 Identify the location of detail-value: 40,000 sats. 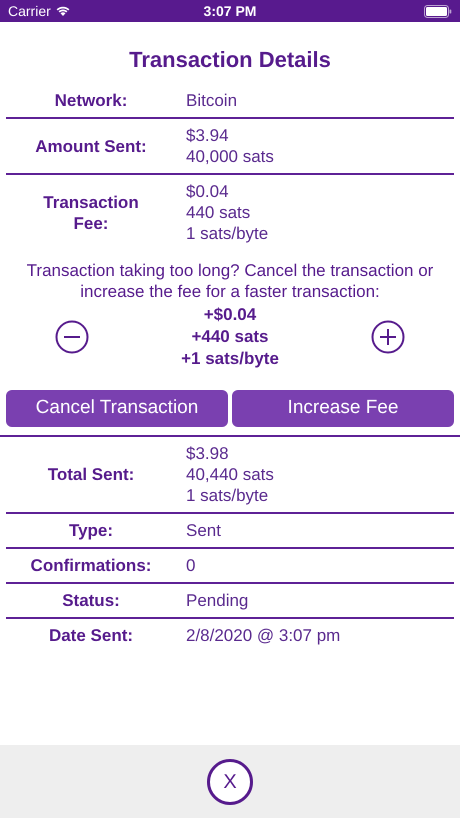
(230, 156).